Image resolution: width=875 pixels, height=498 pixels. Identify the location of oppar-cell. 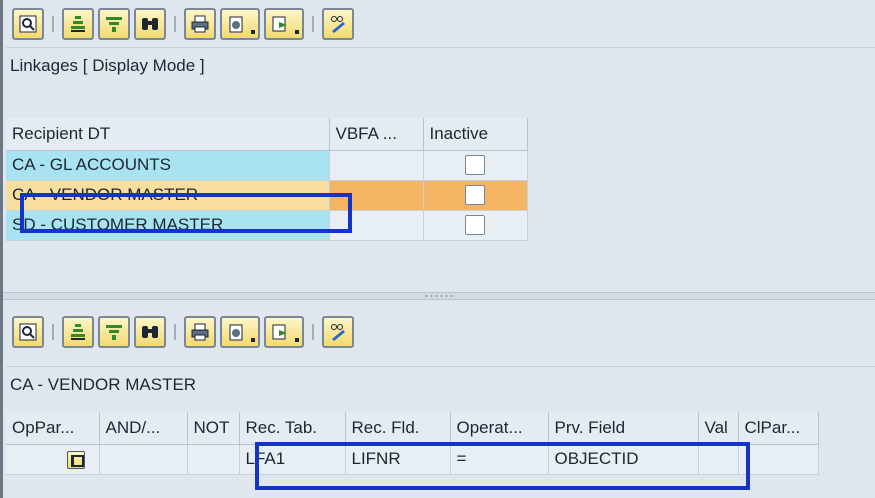
(53, 459).